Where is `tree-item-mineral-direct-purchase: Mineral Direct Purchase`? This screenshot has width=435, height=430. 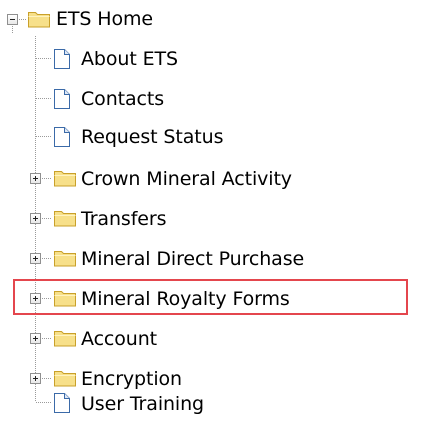 tree-item-mineral-direct-purchase: Mineral Direct Purchase is located at coordinates (217, 259).